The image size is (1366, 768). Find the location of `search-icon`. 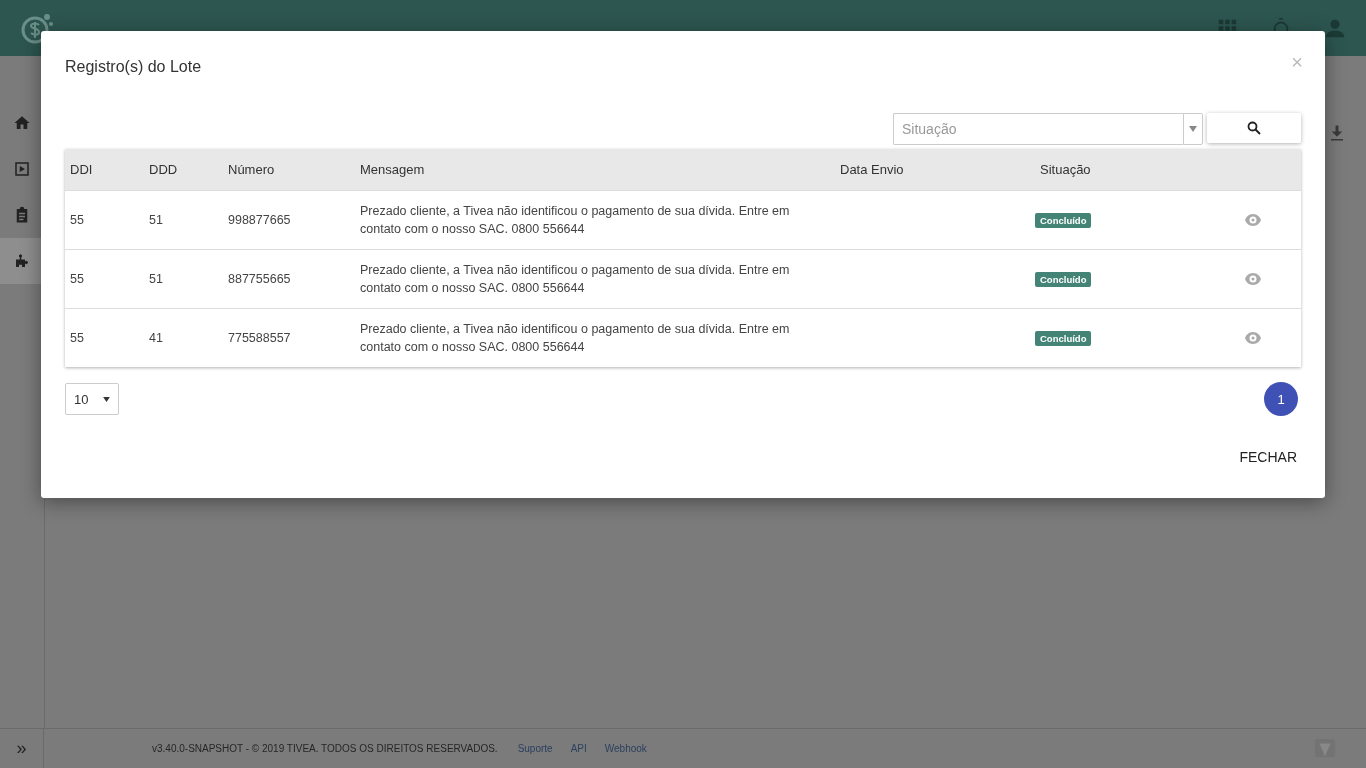

search-icon is located at coordinates (1254, 128).